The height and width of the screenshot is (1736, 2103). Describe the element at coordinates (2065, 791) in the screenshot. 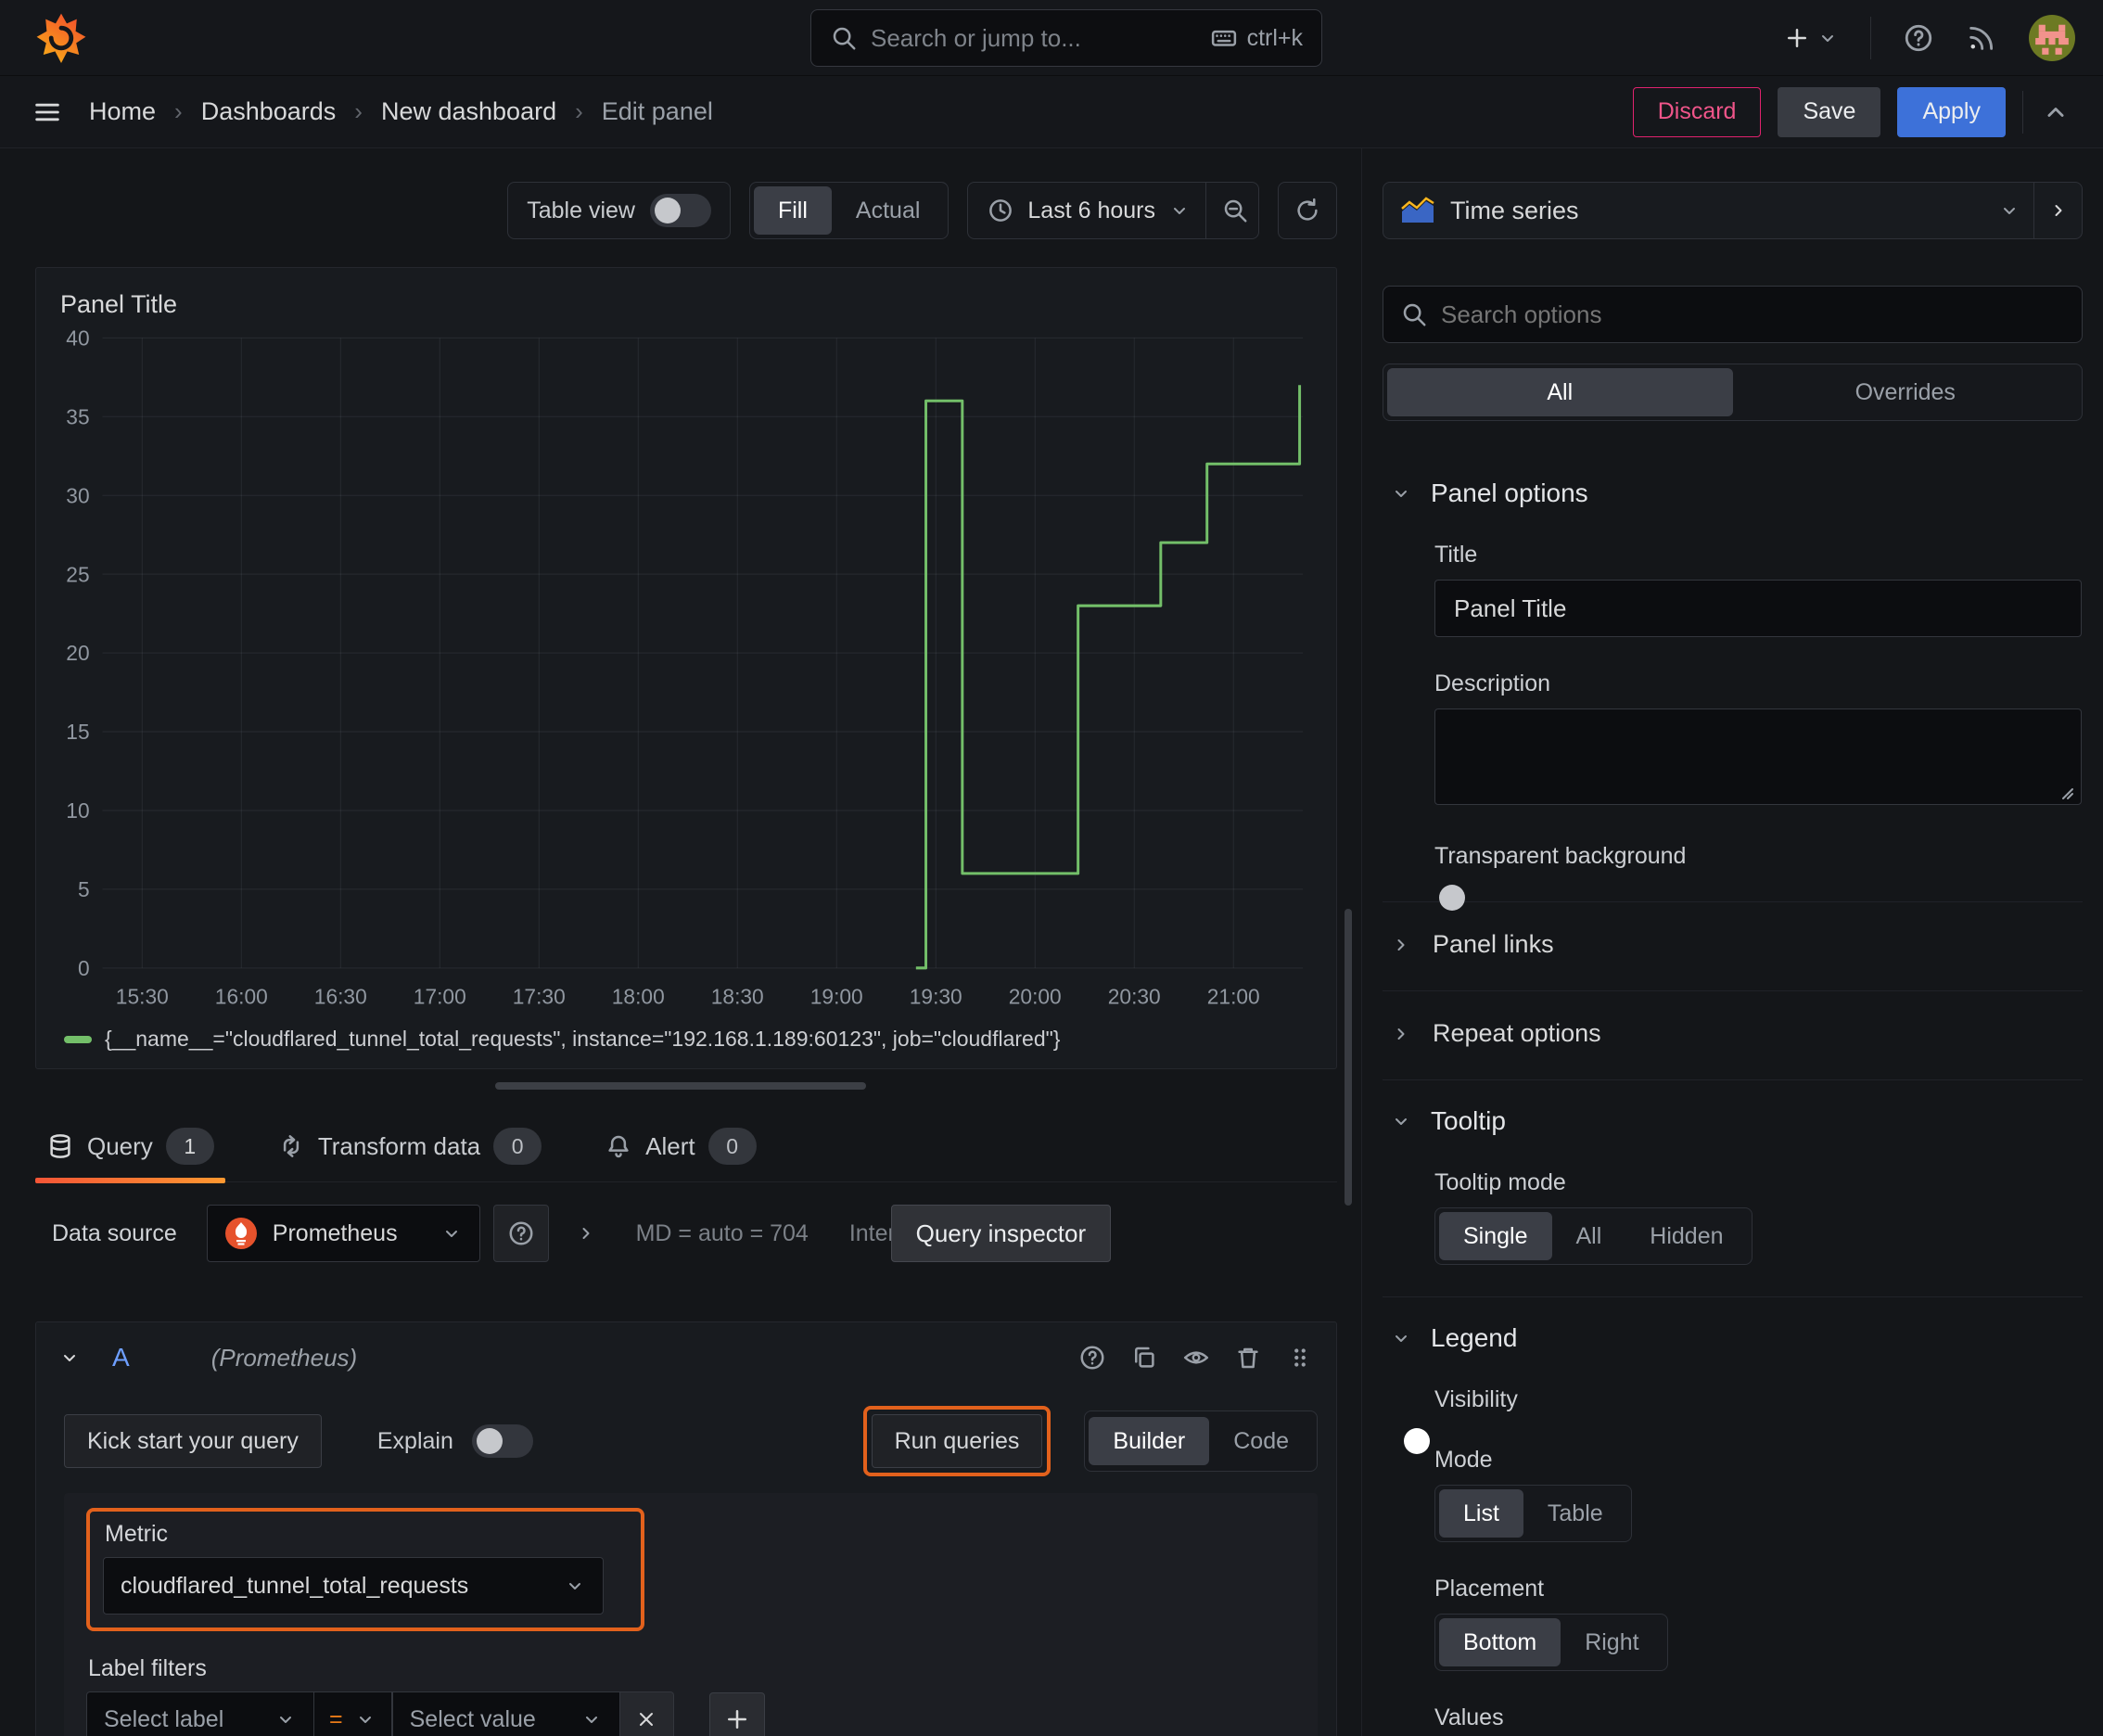

I see `resize-corner-icon` at that location.